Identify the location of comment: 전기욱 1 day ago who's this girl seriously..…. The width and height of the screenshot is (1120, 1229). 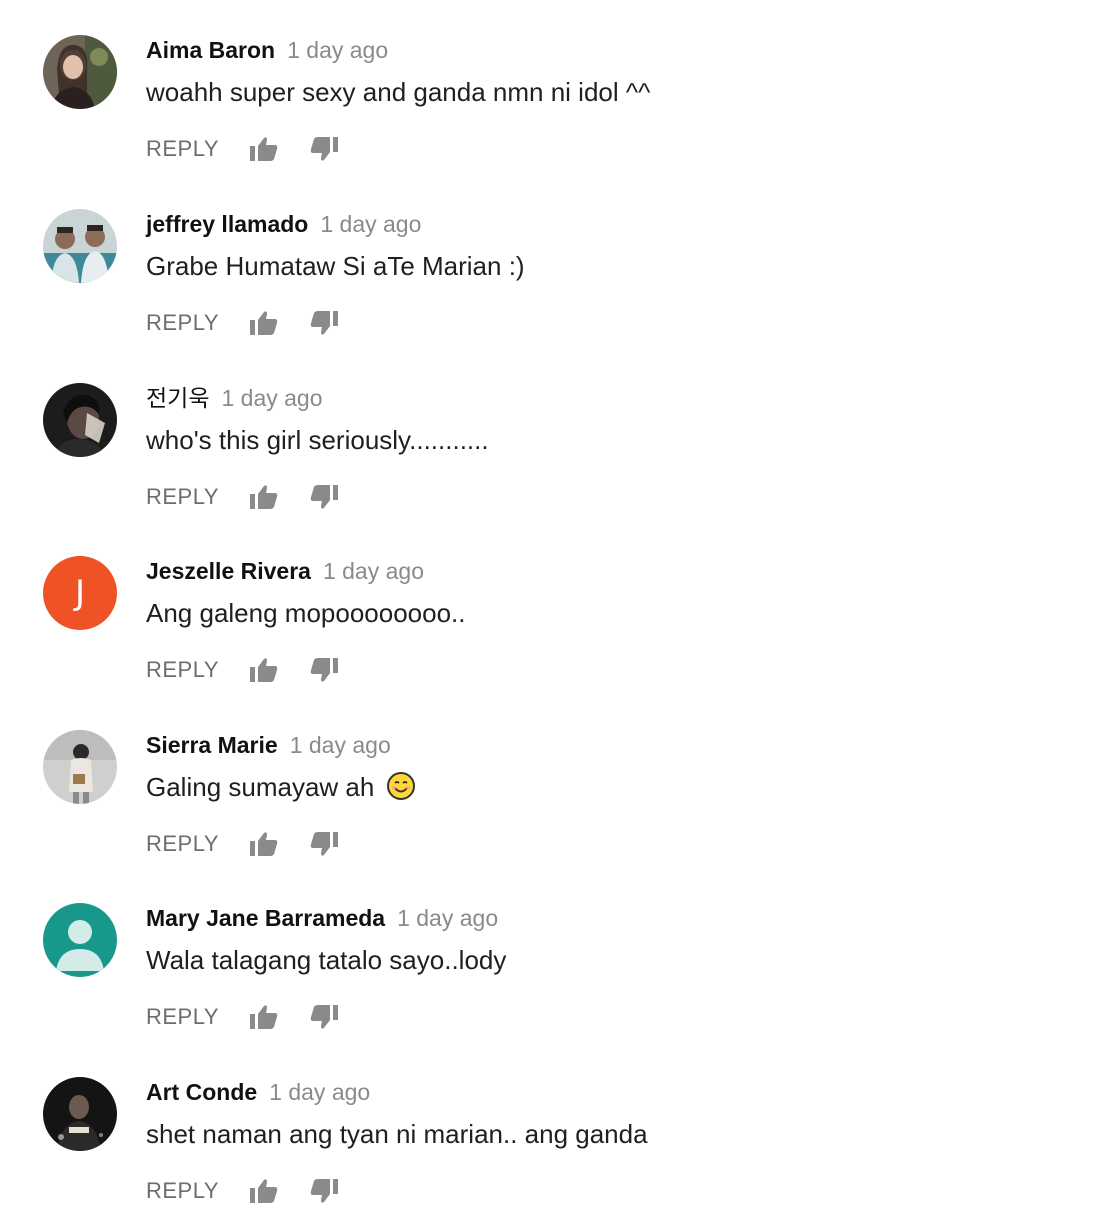
(560, 434).